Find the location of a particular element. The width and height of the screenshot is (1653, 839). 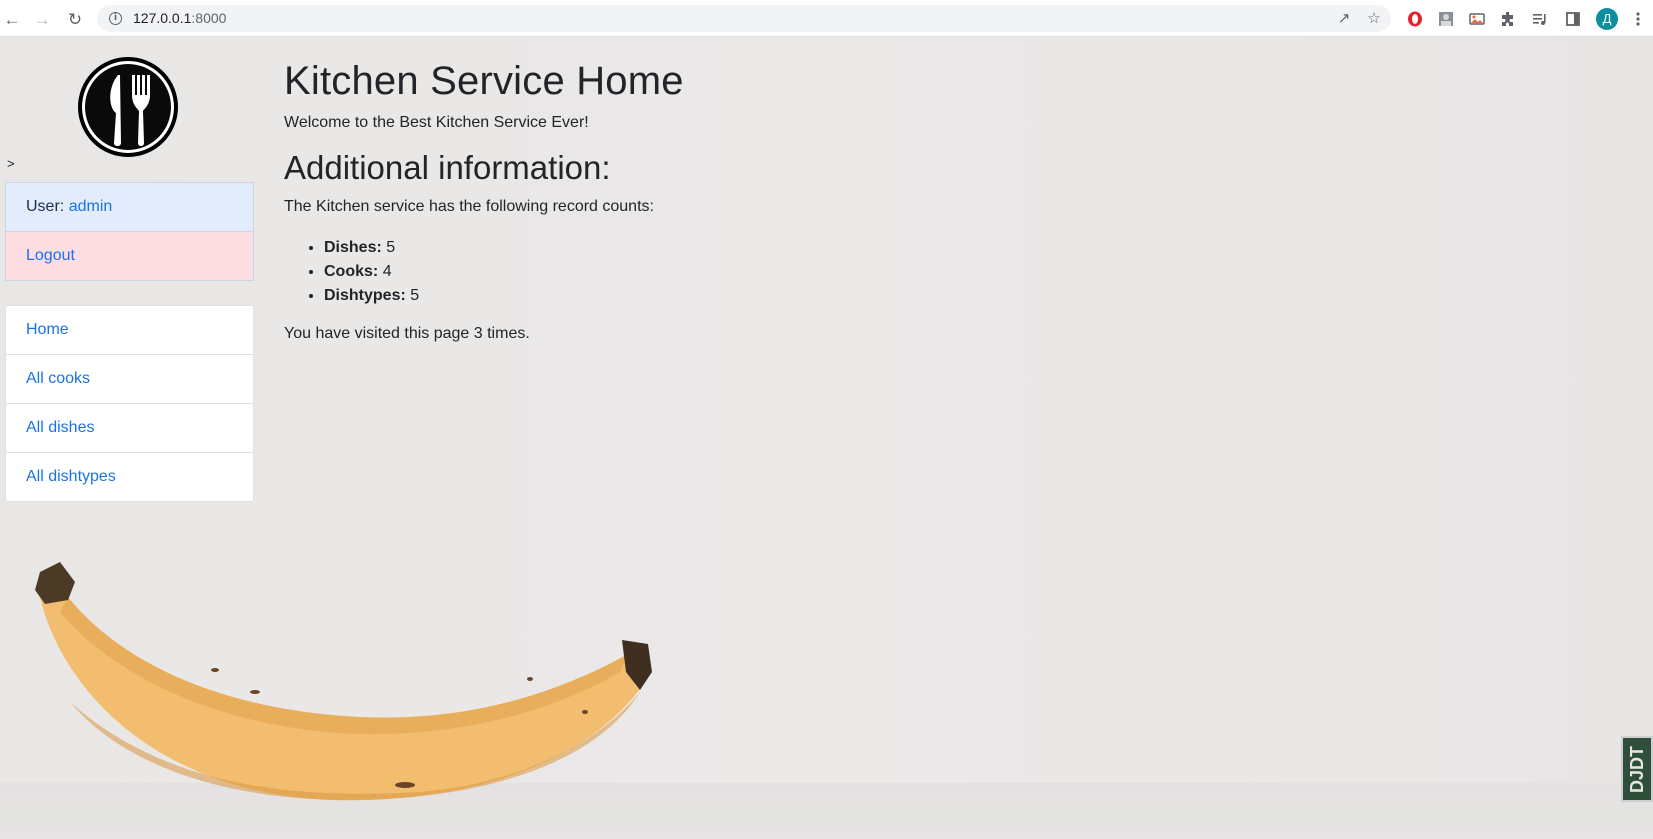

info-icon: i is located at coordinates (115, 18).